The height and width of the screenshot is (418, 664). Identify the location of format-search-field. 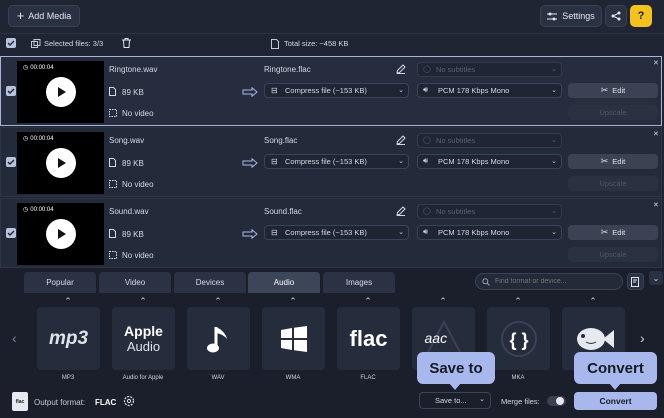
(549, 281).